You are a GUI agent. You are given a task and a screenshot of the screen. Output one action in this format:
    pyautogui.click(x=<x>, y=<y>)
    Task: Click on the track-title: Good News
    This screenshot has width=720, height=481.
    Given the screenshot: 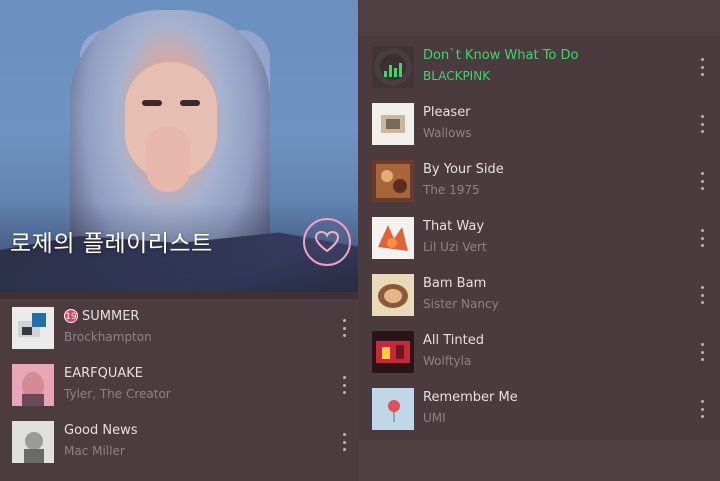 What is the action you would take?
    pyautogui.click(x=101, y=430)
    